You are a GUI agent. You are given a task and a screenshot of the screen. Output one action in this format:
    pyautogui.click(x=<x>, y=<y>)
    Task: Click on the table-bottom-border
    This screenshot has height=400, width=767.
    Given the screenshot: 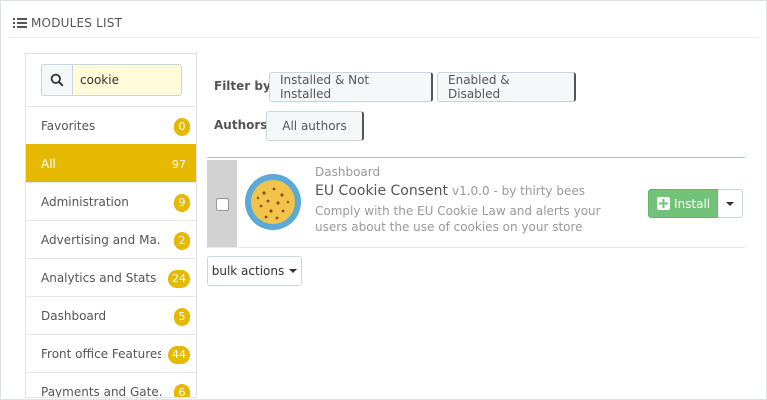 What is the action you would take?
    pyautogui.click(x=476, y=247)
    